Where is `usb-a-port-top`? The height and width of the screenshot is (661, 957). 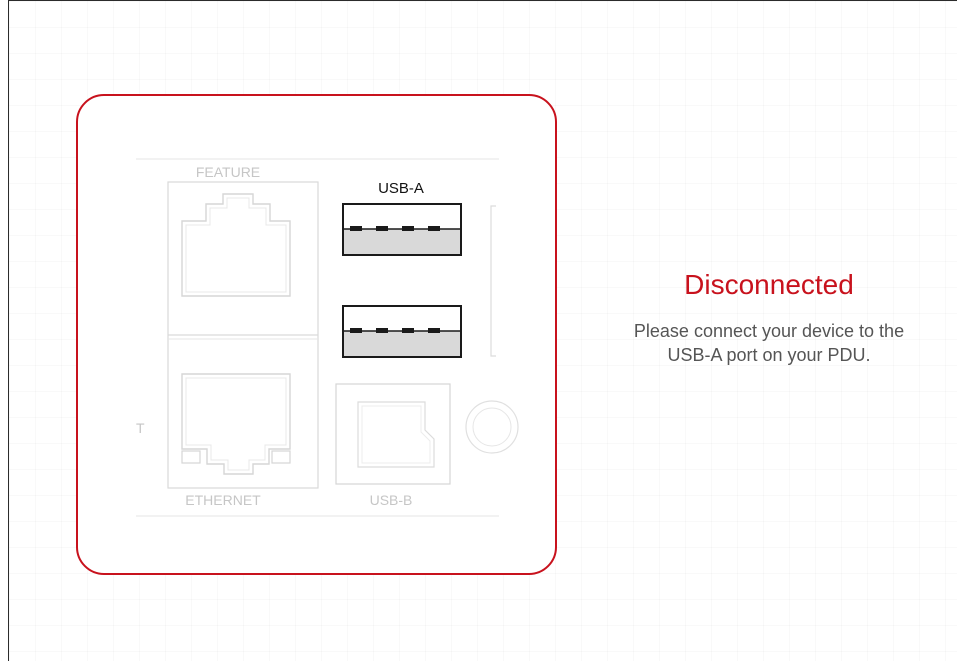 usb-a-port-top is located at coordinates (402, 229).